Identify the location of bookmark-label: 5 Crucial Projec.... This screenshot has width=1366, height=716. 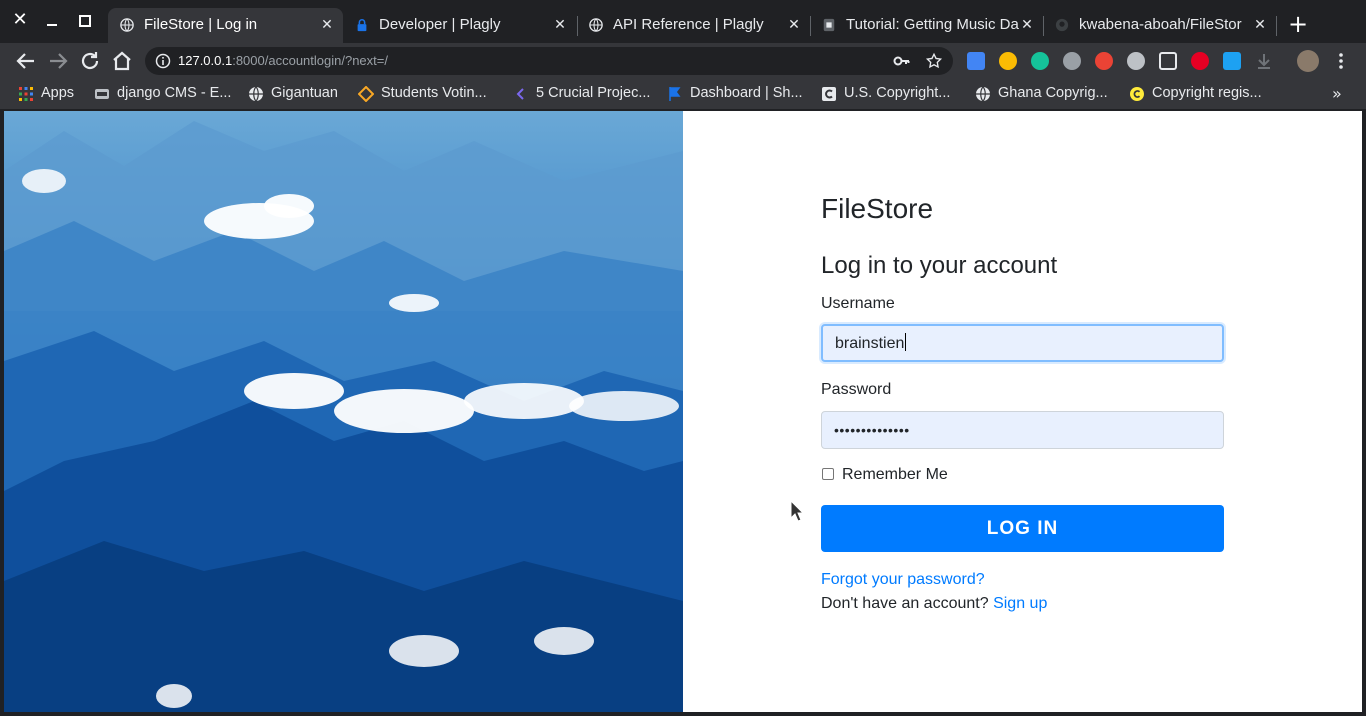
(593, 93).